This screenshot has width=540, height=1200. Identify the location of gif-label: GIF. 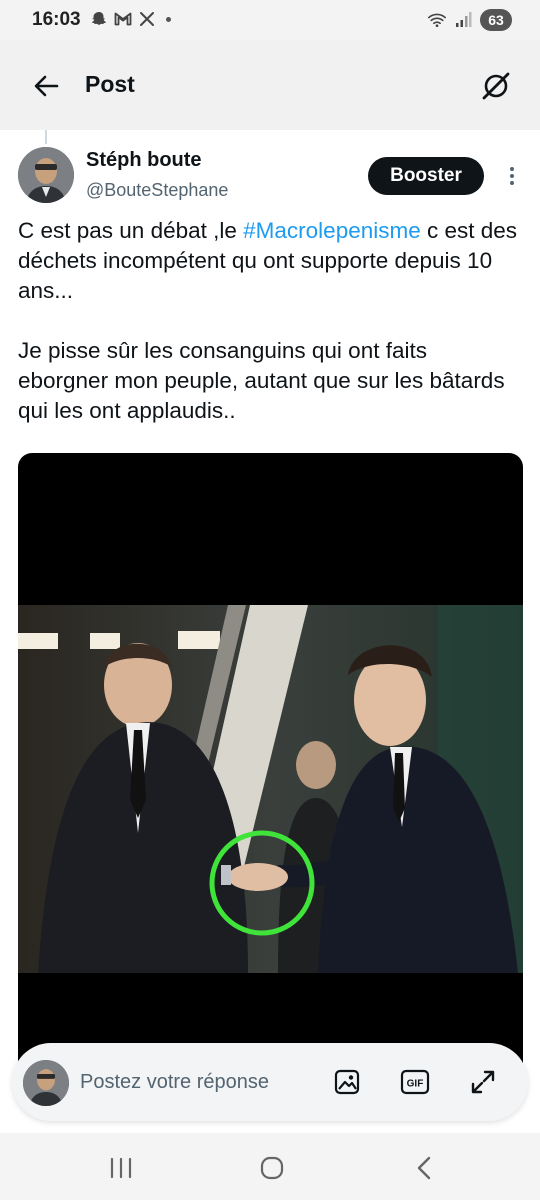
(415, 1084).